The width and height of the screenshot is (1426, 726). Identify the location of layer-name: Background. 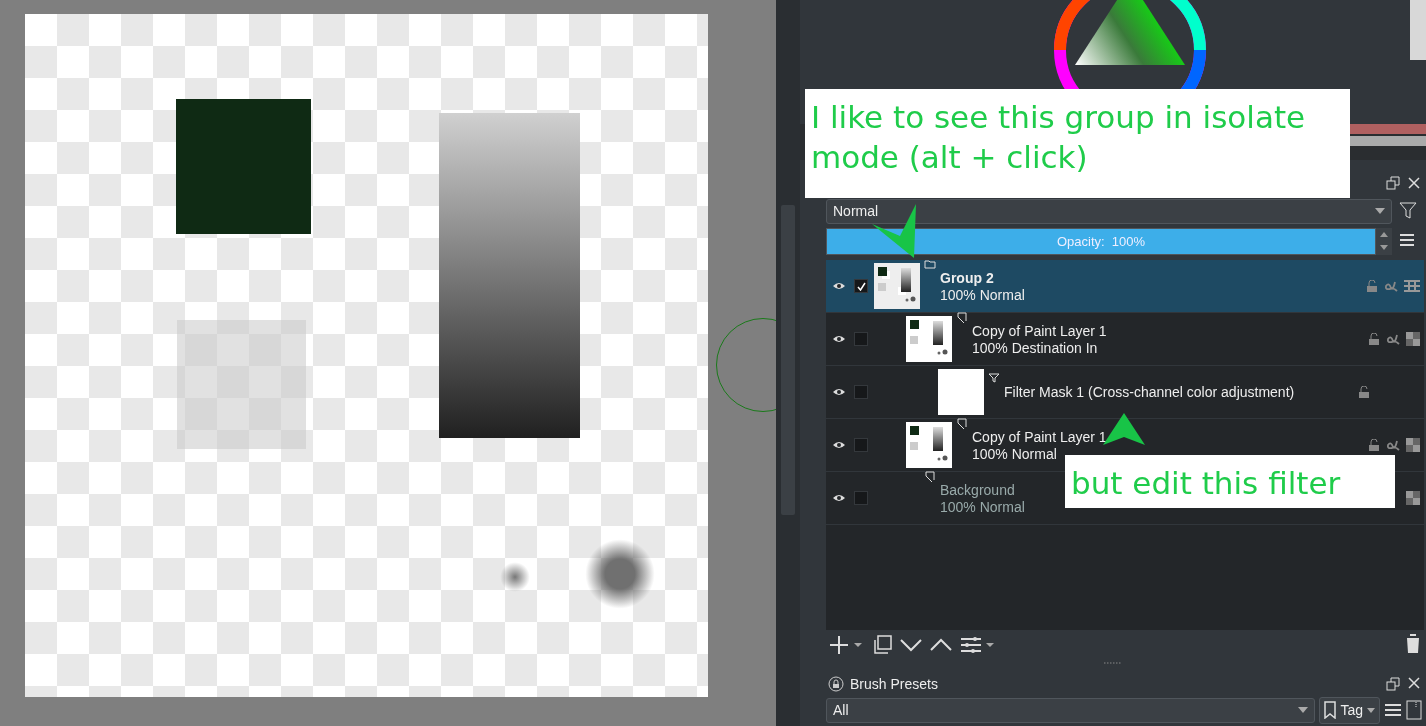
(978, 489).